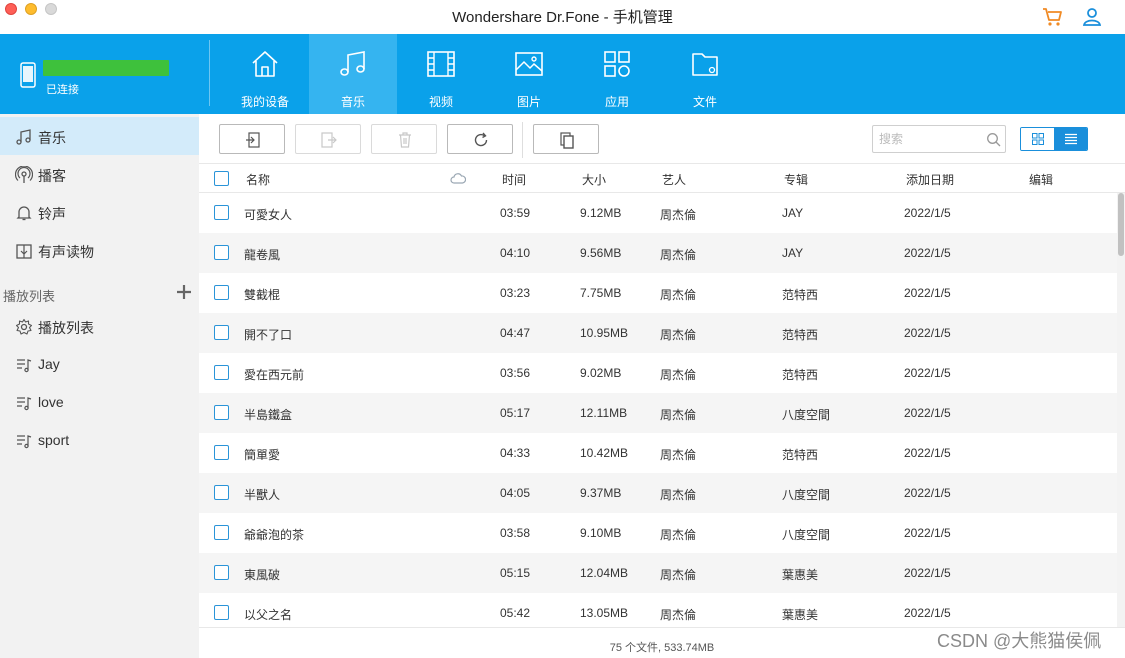 Image resolution: width=1125 pixels, height=658 pixels. Describe the element at coordinates (268, 335) in the screenshot. I see `track-name: 開不了口` at that location.